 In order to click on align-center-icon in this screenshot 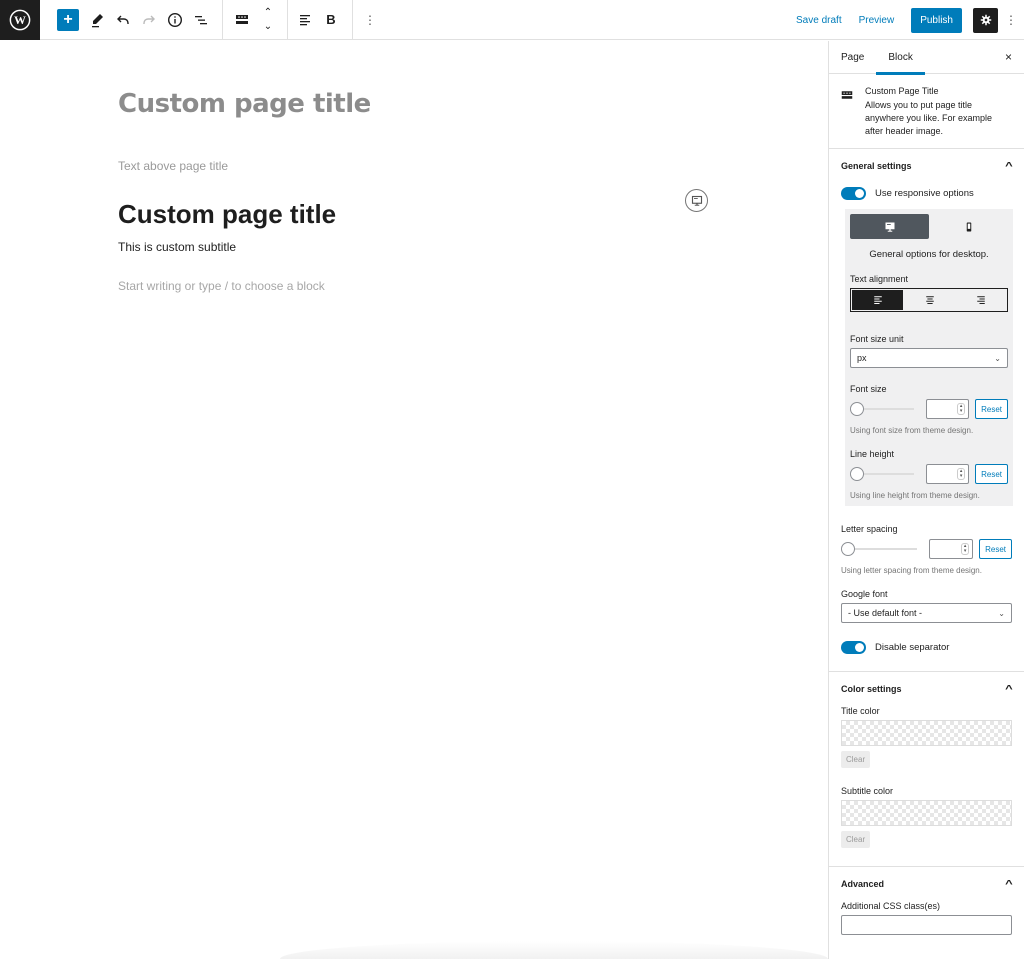, I will do `click(930, 300)`.